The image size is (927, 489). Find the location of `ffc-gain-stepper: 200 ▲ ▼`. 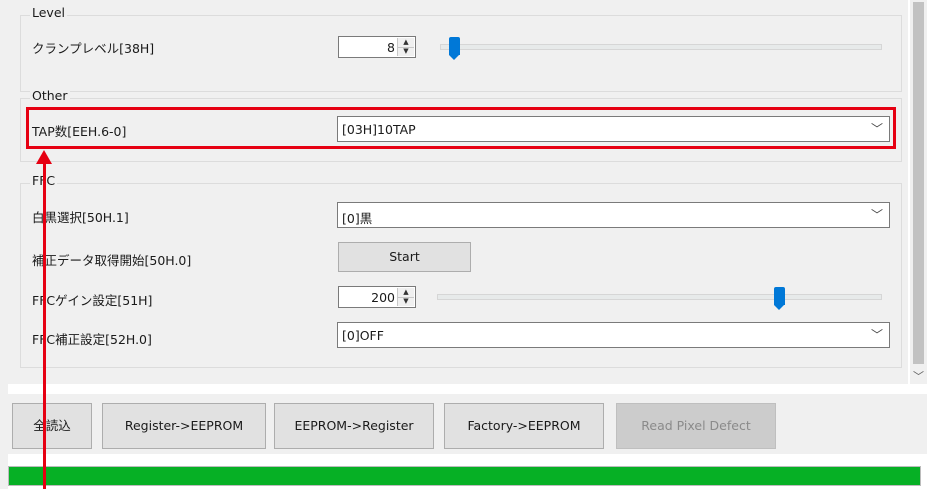

ffc-gain-stepper: 200 ▲ ▼ is located at coordinates (377, 297).